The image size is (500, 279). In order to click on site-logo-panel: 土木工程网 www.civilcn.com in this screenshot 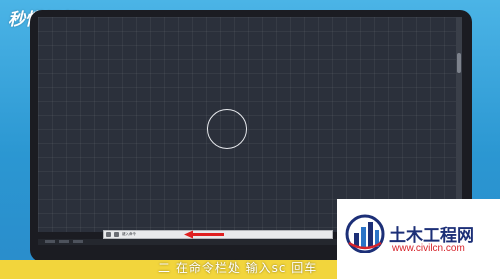, I will do `click(418, 239)`.